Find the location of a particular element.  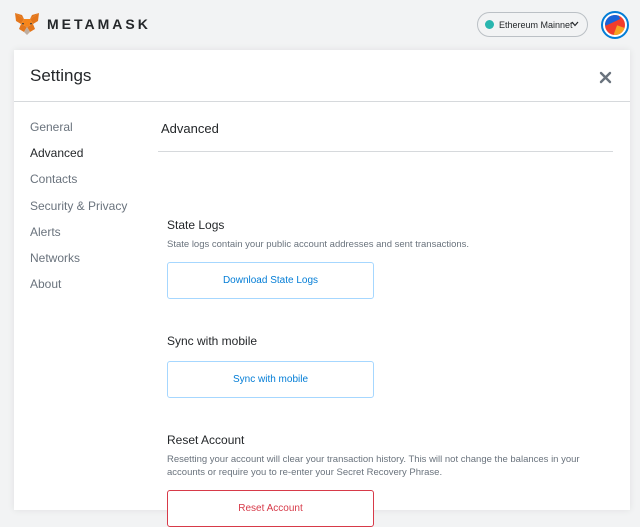

sidebar-item-networks: Networks is located at coordinates (95, 263).